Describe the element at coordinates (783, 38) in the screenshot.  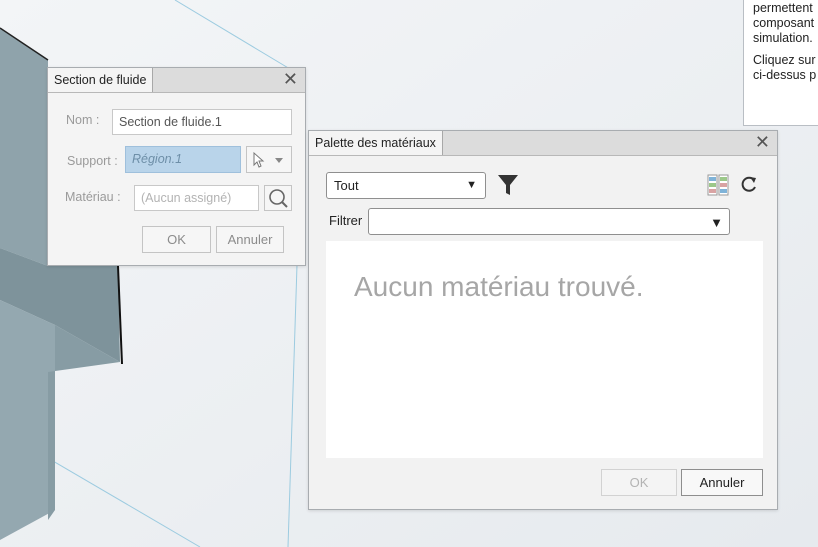
I see `help-line: simulation.` at that location.